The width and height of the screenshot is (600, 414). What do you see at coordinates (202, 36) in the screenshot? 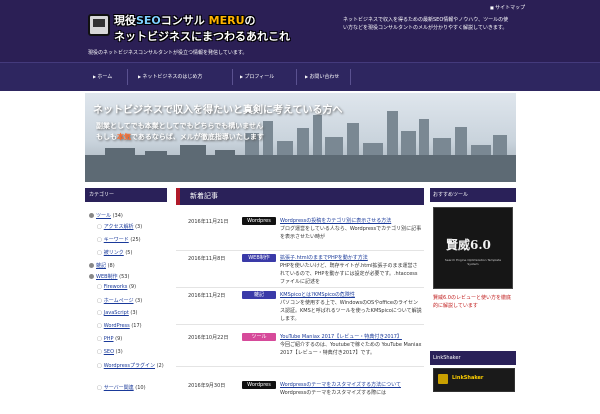
I see `logo-title-line2: ネットビジネスにまつわるあれこれ` at bounding box center [202, 36].